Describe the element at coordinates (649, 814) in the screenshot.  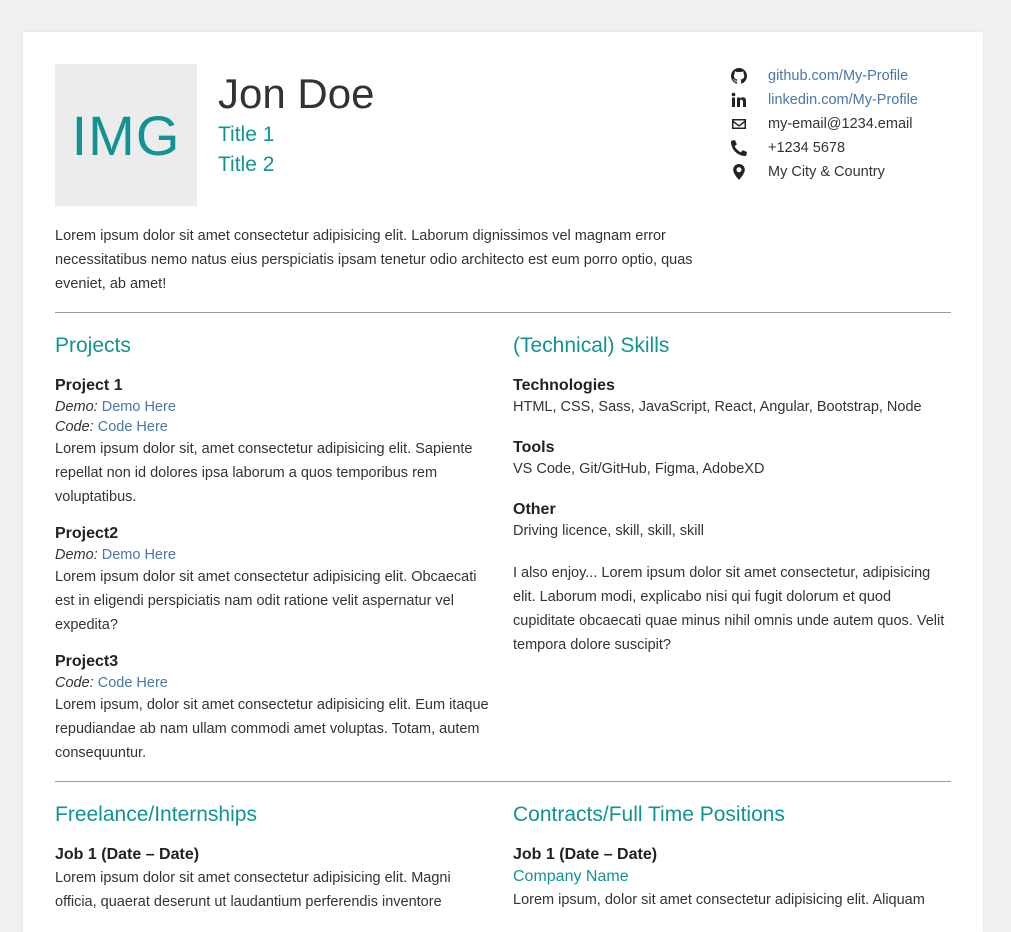
I see `contracts-heading: Contracts/Full Time Positions` at that location.